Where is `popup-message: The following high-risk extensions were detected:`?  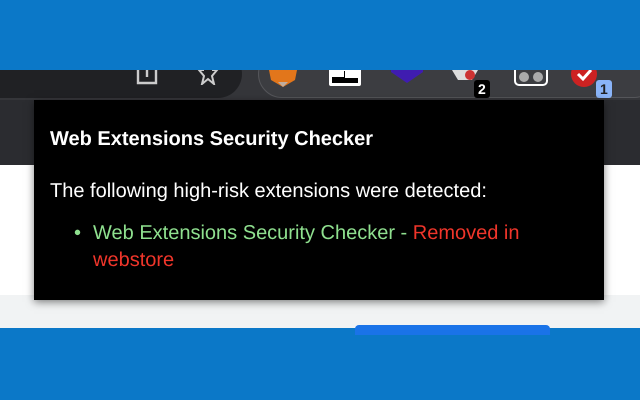 popup-message: The following high-risk extensions were detected: is located at coordinates (269, 191).